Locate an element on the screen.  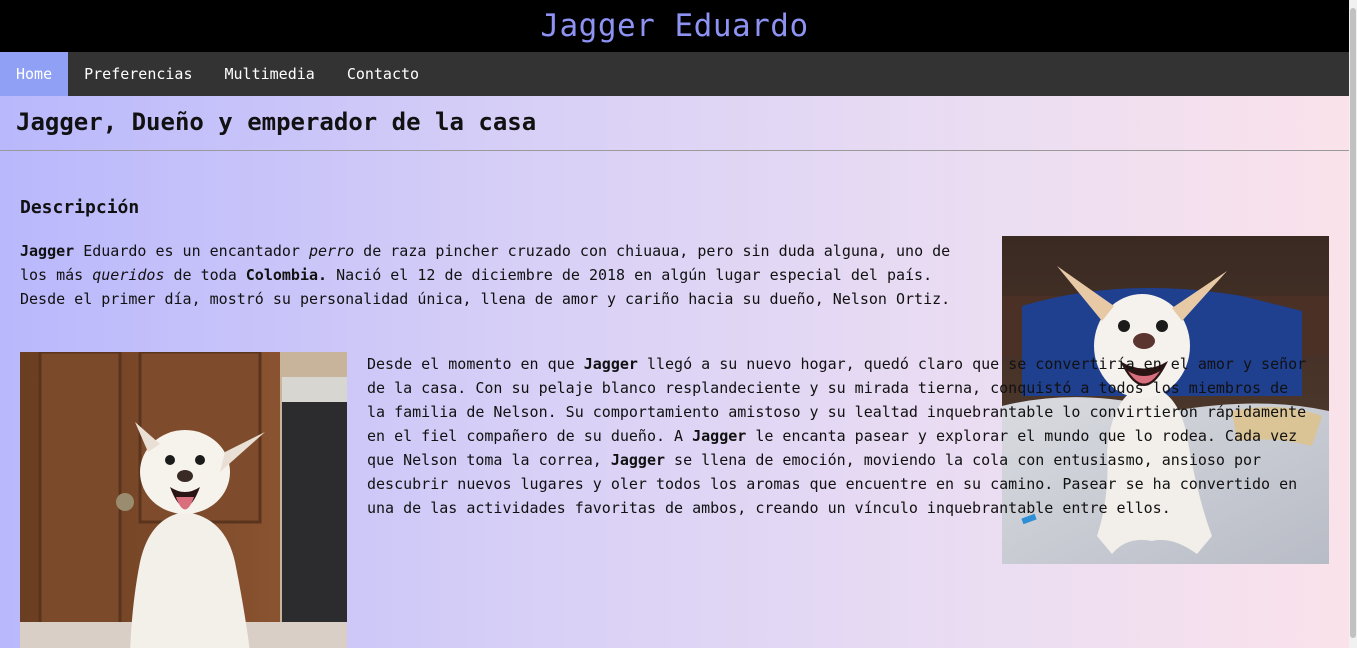
nav-preferencias: Preferencias is located at coordinates (138, 74).